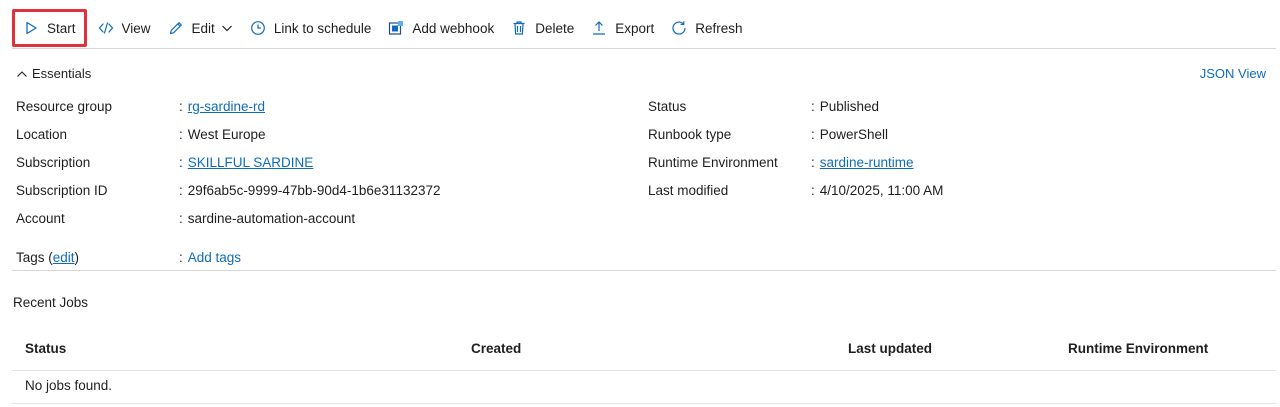 Image resolution: width=1280 pixels, height=407 pixels. What do you see at coordinates (51, 302) in the screenshot?
I see `recent-jobs-title: Recent Jobs` at bounding box center [51, 302].